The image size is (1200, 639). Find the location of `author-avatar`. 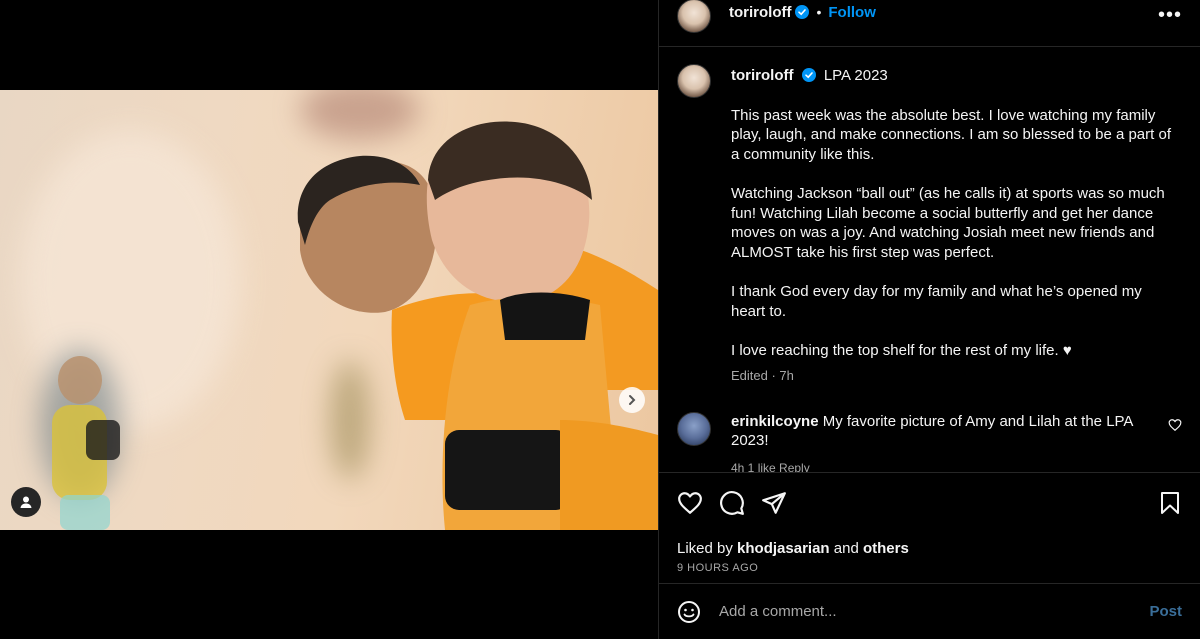

author-avatar is located at coordinates (694, 16).